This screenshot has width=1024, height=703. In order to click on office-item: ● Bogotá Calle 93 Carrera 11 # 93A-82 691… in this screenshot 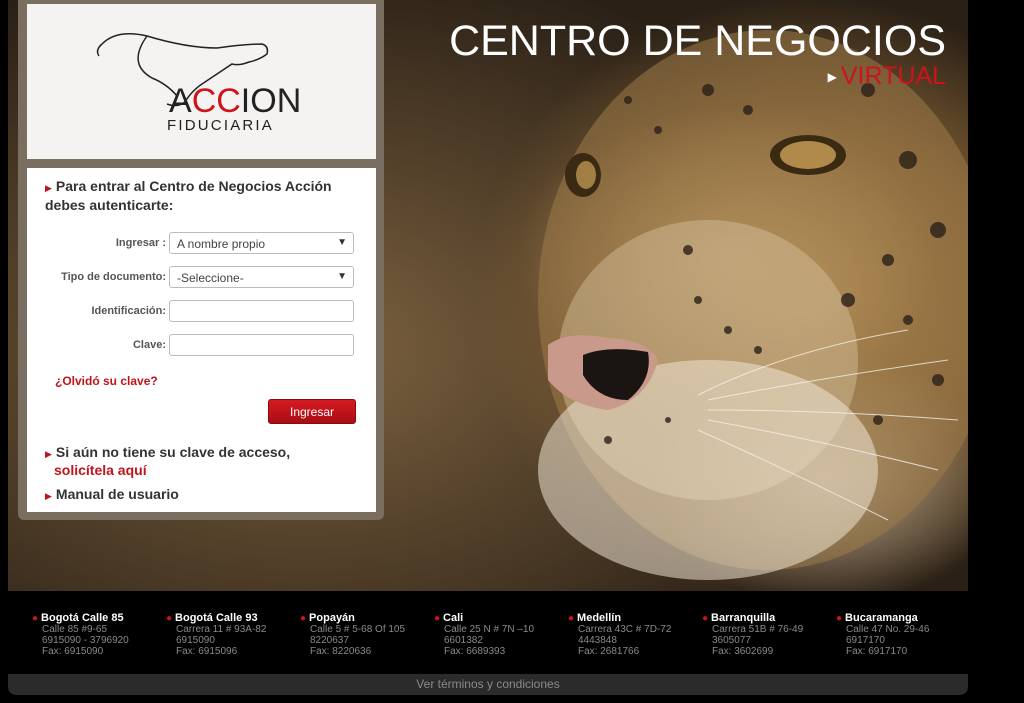, I will do `click(231, 634)`.